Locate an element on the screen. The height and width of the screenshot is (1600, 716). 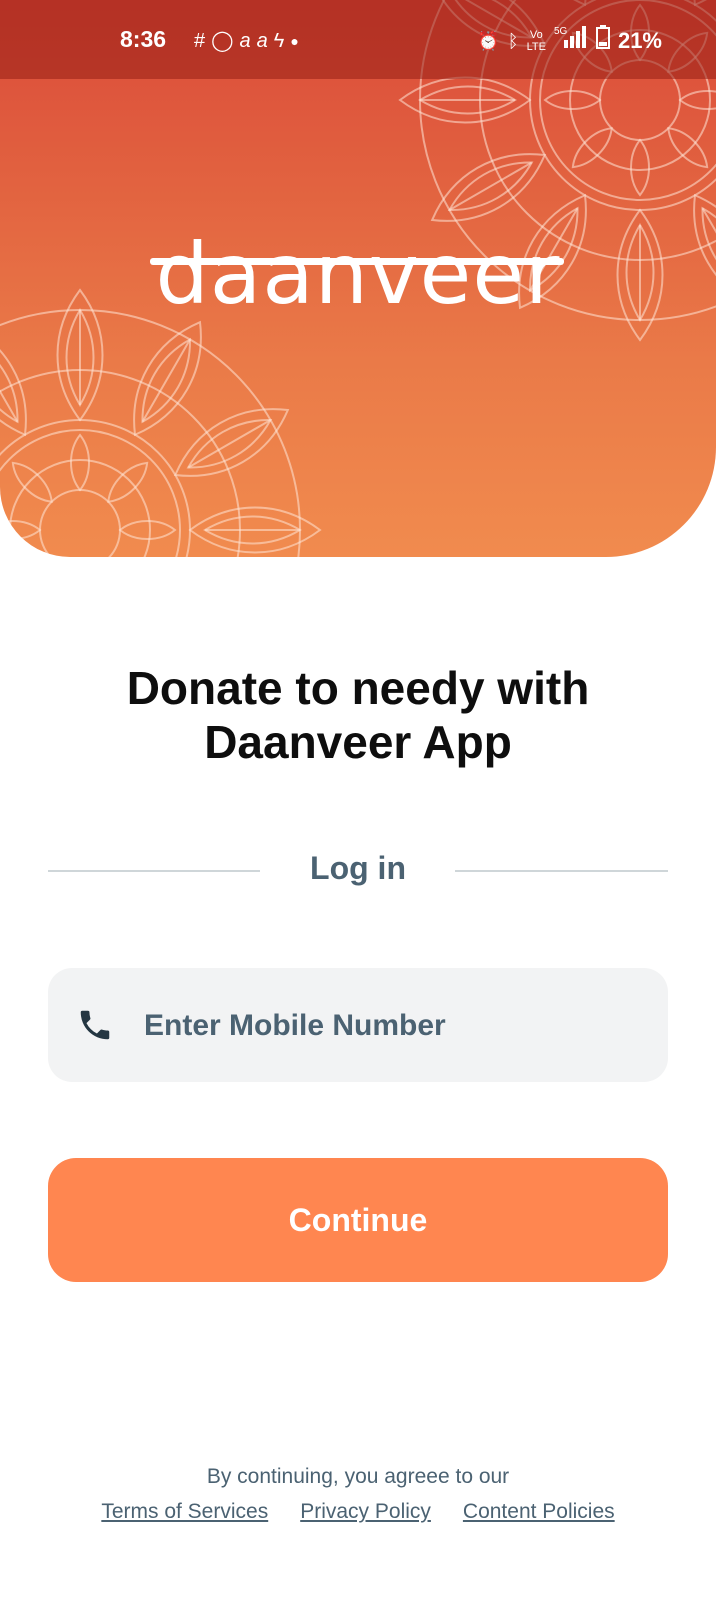
battery-icon is located at coordinates (602, 41).